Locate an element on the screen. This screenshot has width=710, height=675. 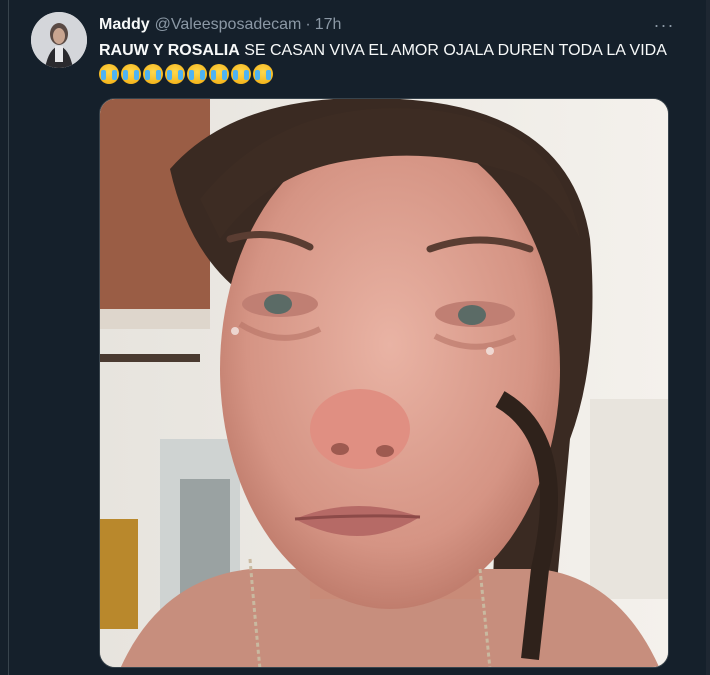
avatar is located at coordinates (59, 40).